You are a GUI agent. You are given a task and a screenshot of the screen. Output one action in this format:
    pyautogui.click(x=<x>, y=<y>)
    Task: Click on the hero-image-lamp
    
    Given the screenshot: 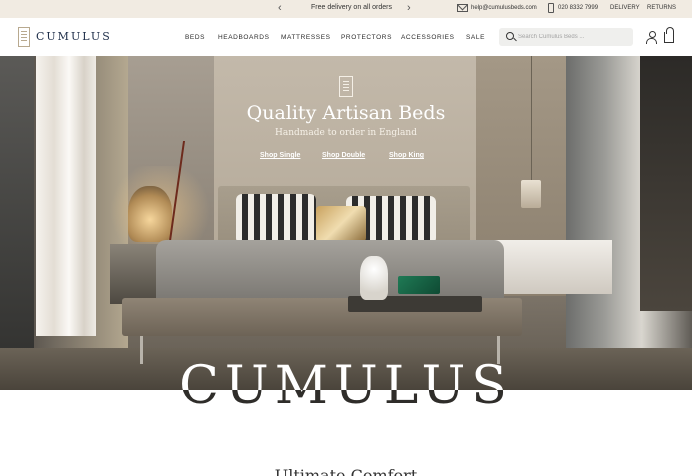 What is the action you would take?
    pyautogui.click(x=150, y=214)
    